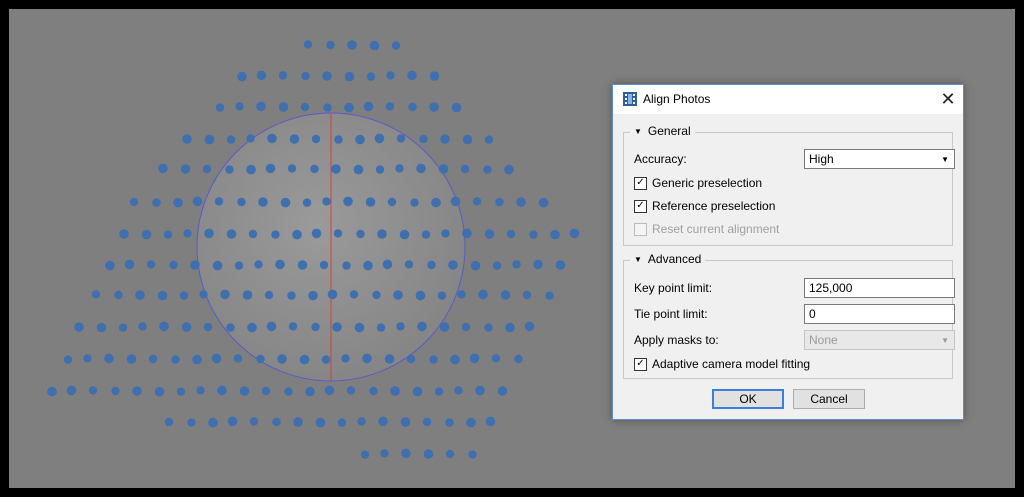 The height and width of the screenshot is (497, 1024). I want to click on general-group-header: ▼ General, so click(662, 131).